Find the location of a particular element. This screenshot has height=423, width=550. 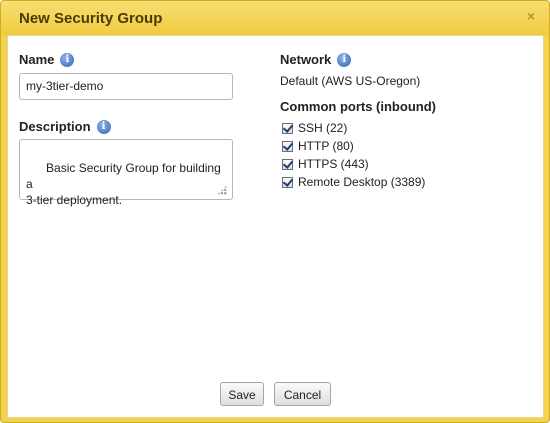

resize-grip-icon is located at coordinates (222, 190).